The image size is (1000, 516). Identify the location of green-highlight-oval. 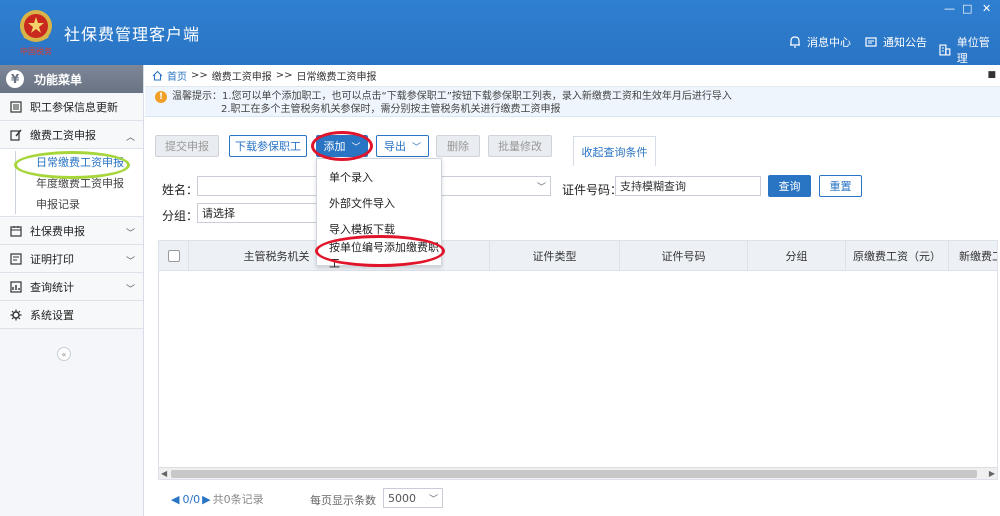
(72, 165).